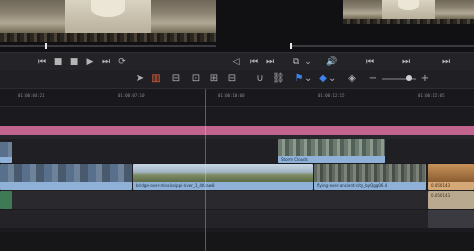 Image resolution: width=474 pixels, height=251 pixels. I want to click on audio-clip, so click(6, 200).